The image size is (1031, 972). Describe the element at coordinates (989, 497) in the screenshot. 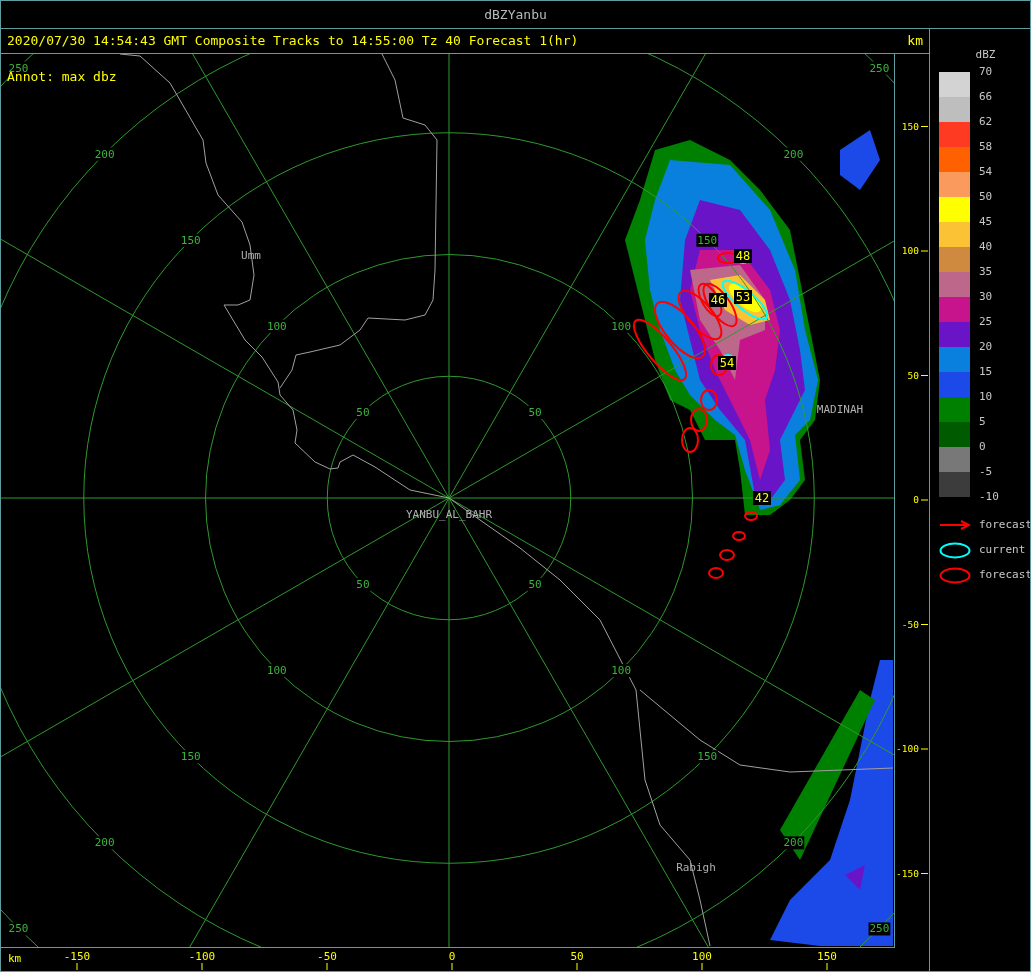

I see `legend-value: -10` at that location.